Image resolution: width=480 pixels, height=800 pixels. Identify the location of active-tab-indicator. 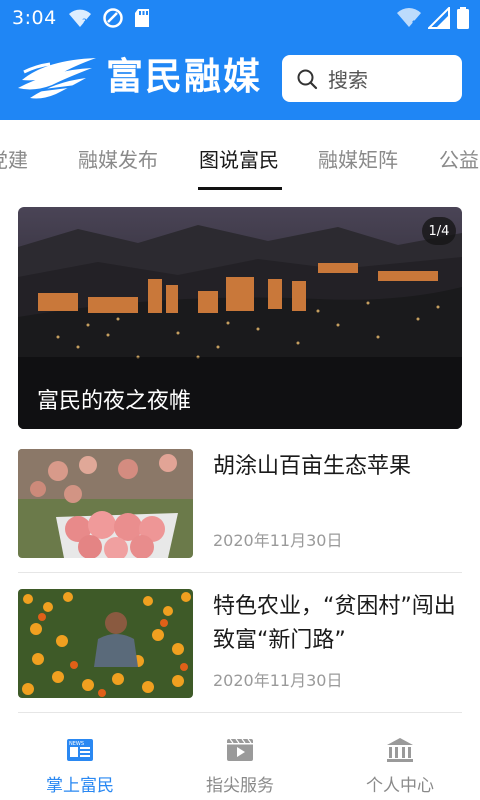
(240, 188).